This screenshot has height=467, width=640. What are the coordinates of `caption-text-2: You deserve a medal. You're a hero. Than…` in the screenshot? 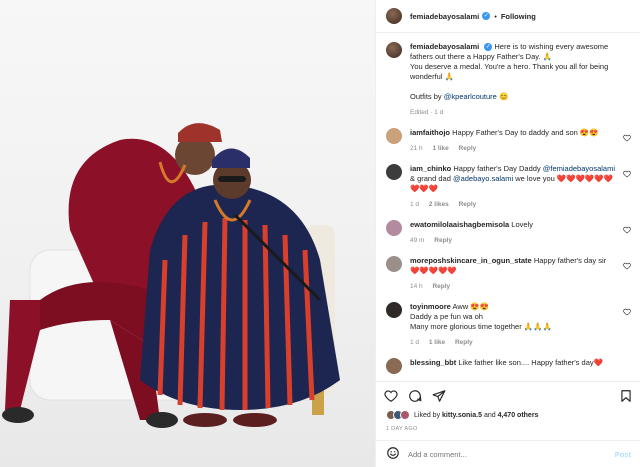 It's located at (509, 71).